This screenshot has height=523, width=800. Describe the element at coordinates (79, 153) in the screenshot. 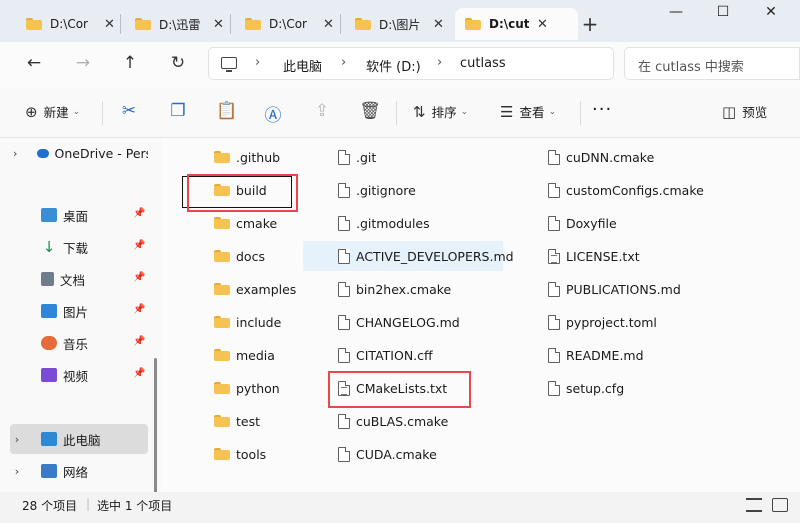

I see `sidebar-item-onedrive: › OneDrive - Personal` at that location.